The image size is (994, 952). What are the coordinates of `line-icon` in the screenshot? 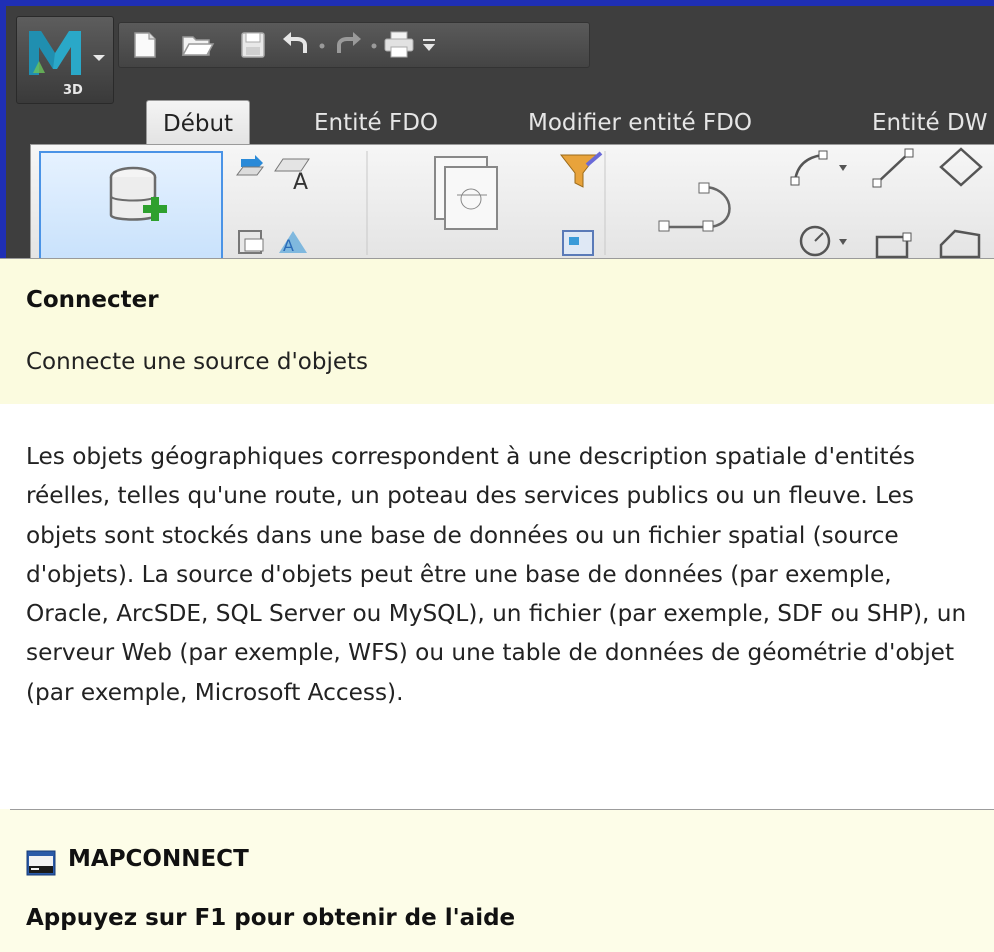 It's located at (893, 168).